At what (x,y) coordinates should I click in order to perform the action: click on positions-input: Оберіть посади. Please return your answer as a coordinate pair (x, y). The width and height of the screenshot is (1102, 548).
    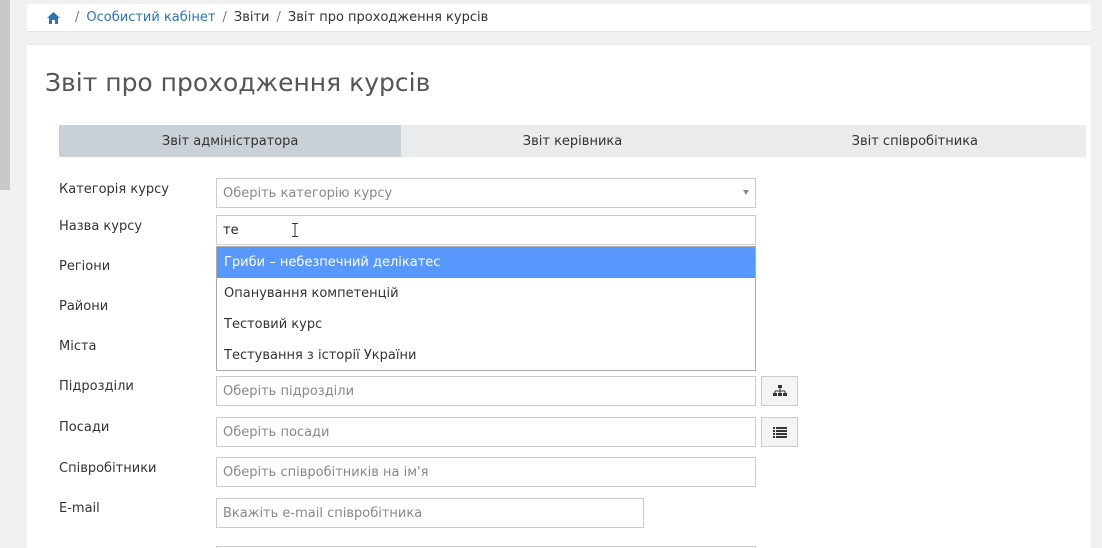
    Looking at the image, I should click on (486, 432).